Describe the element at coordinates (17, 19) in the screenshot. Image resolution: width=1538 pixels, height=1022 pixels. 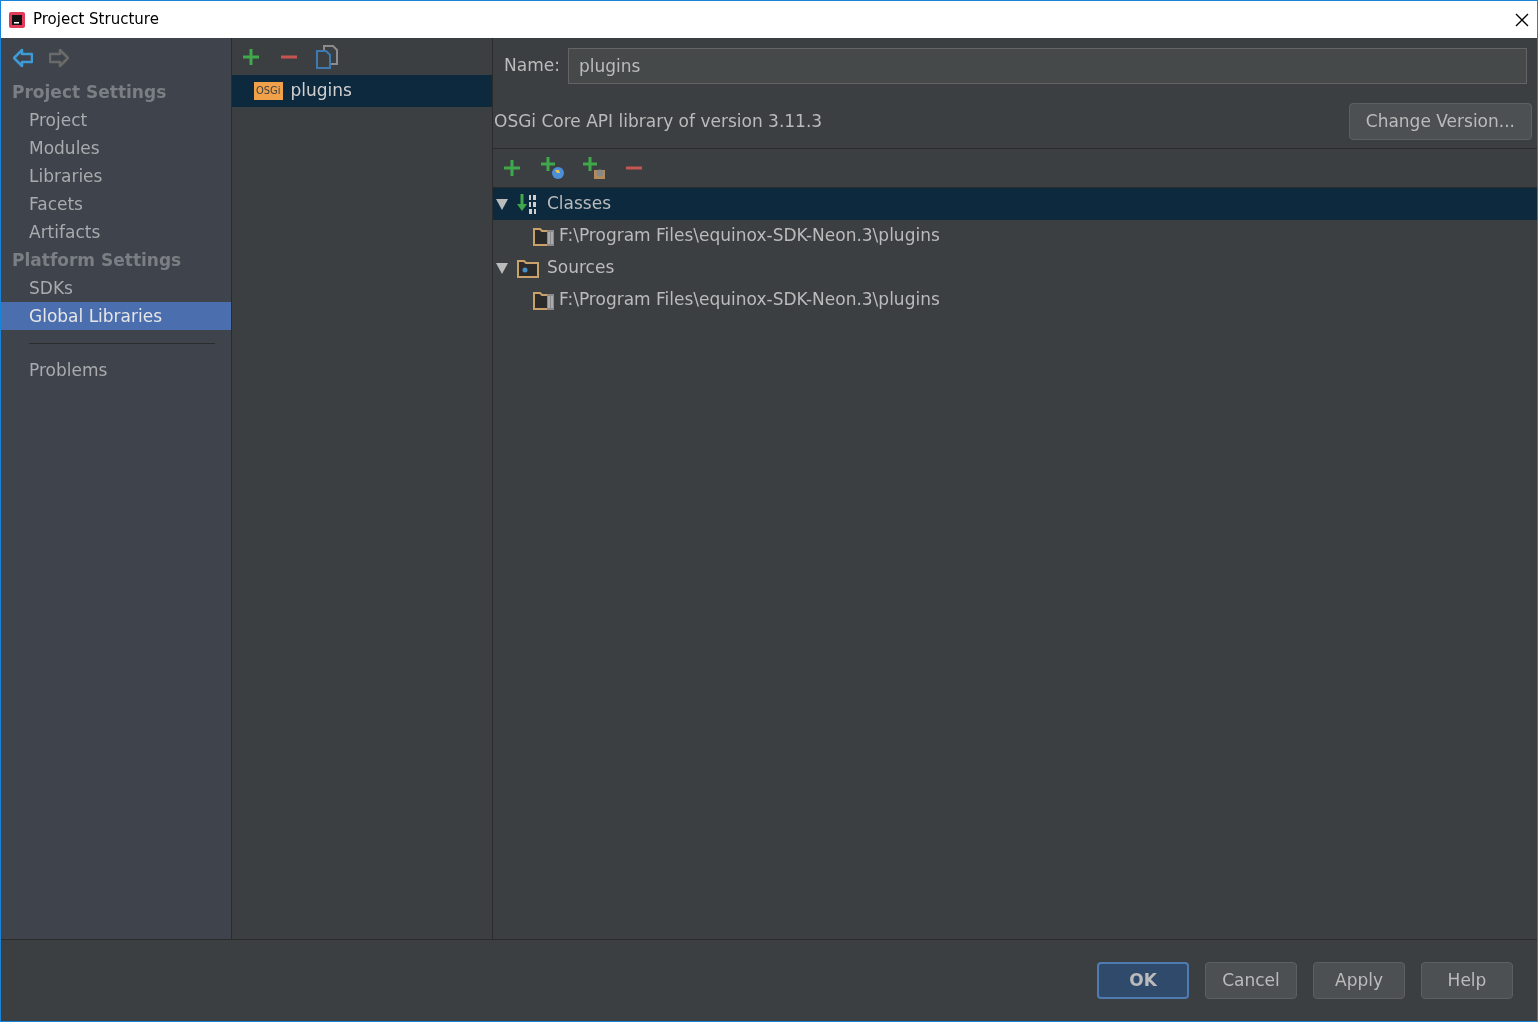
I see `app-logo-icon` at that location.